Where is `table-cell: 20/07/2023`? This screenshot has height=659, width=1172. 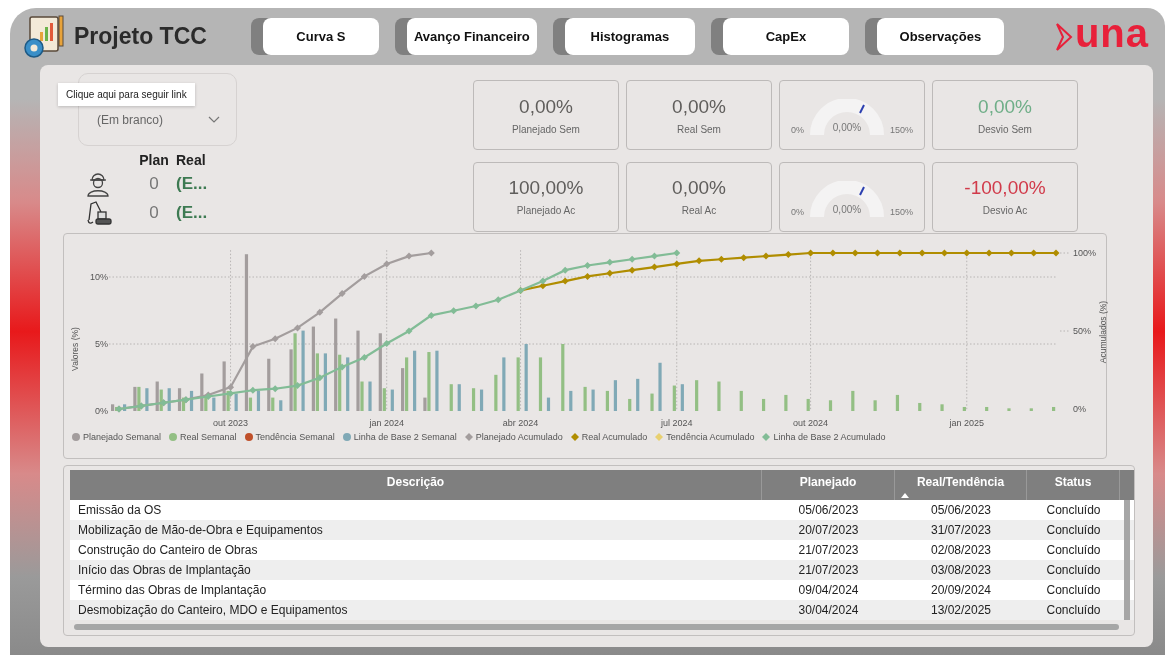
table-cell: 20/07/2023 is located at coordinates (828, 530).